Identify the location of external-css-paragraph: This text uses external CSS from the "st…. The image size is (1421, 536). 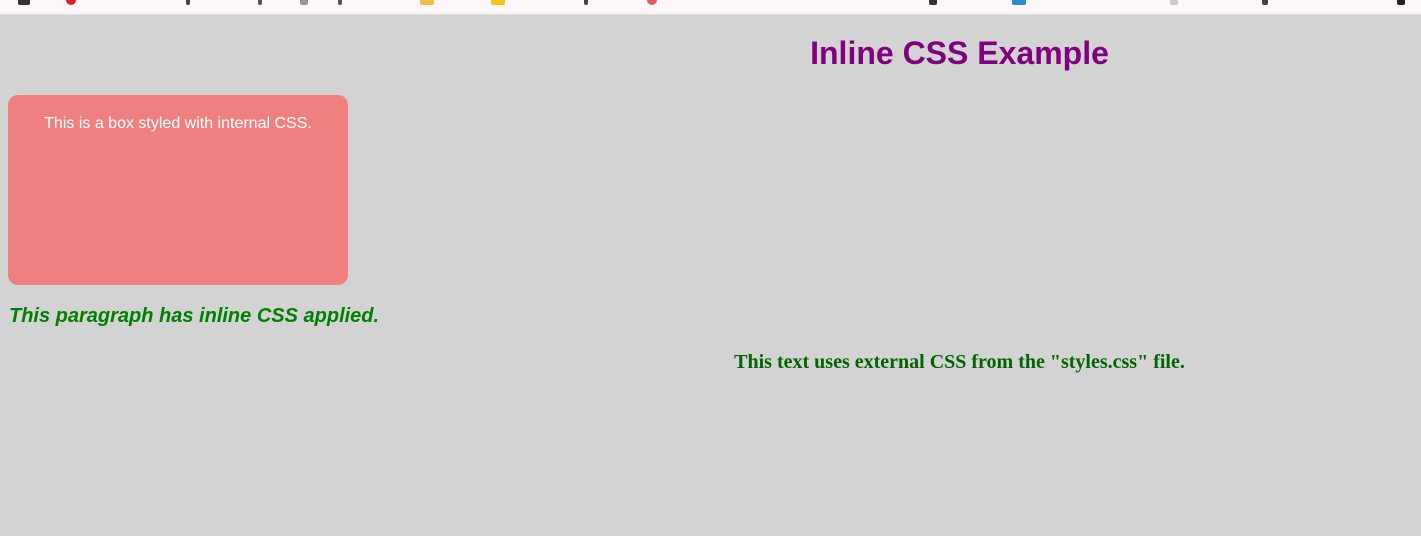
(959, 362).